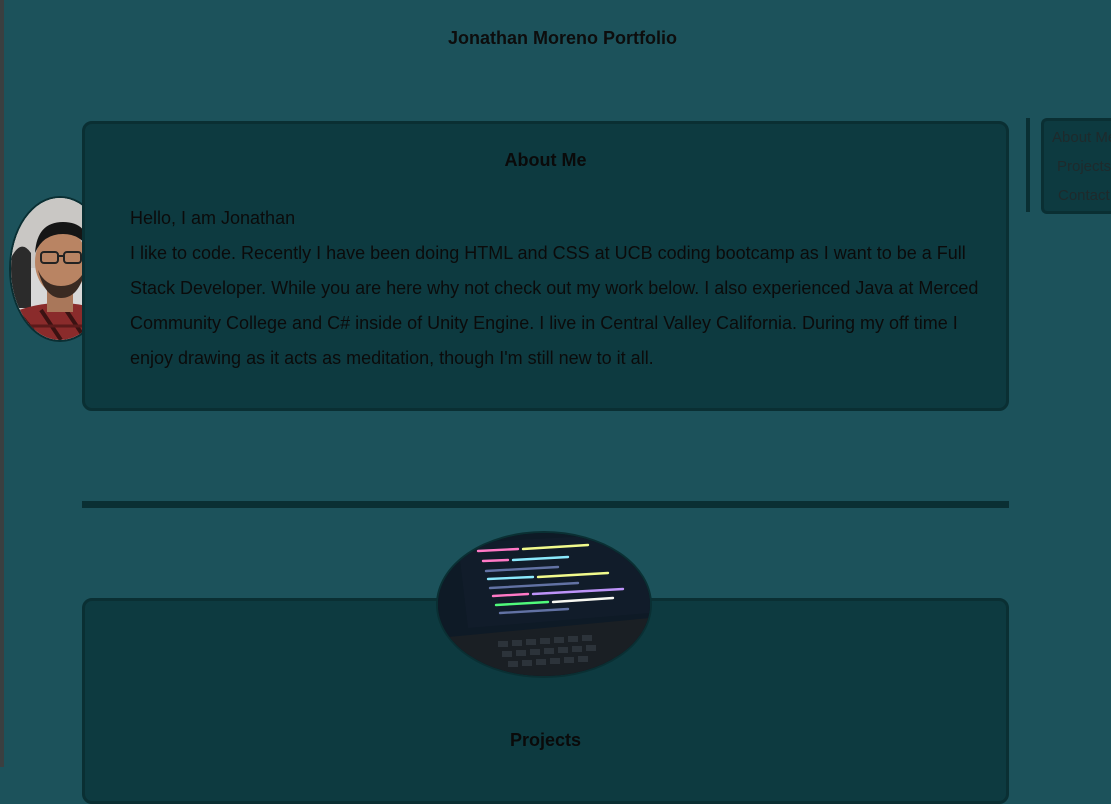 This screenshot has width=1111, height=804. I want to click on nav-item-contact: Contact, so click(1084, 195).